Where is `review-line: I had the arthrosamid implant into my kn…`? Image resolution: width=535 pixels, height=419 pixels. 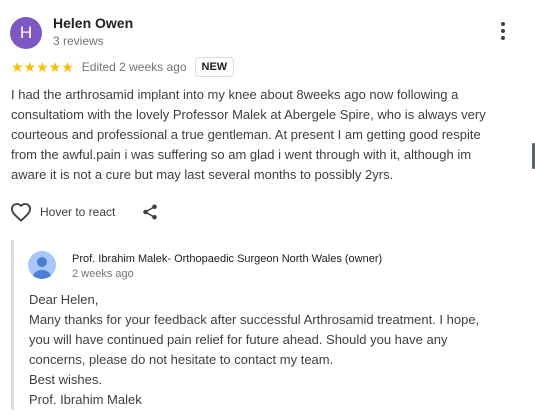
review-line: I had the arthrosamid implant into my kn… is located at coordinates (235, 94).